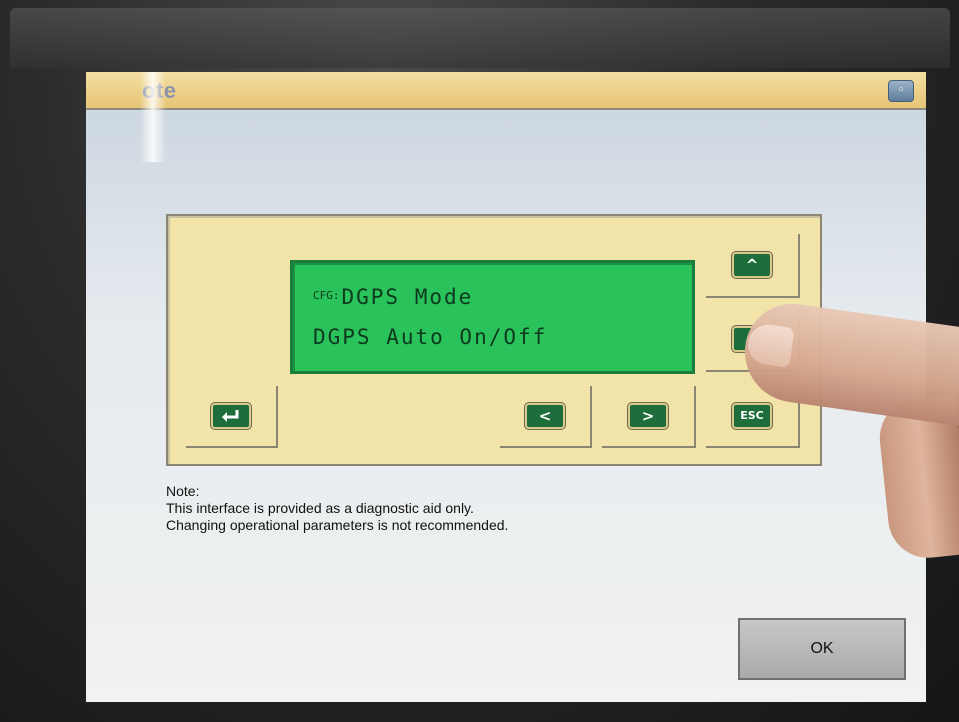 The width and height of the screenshot is (959, 722). What do you see at coordinates (407, 297) in the screenshot?
I see `lcd-line-1-text: DGPS Mode` at bounding box center [407, 297].